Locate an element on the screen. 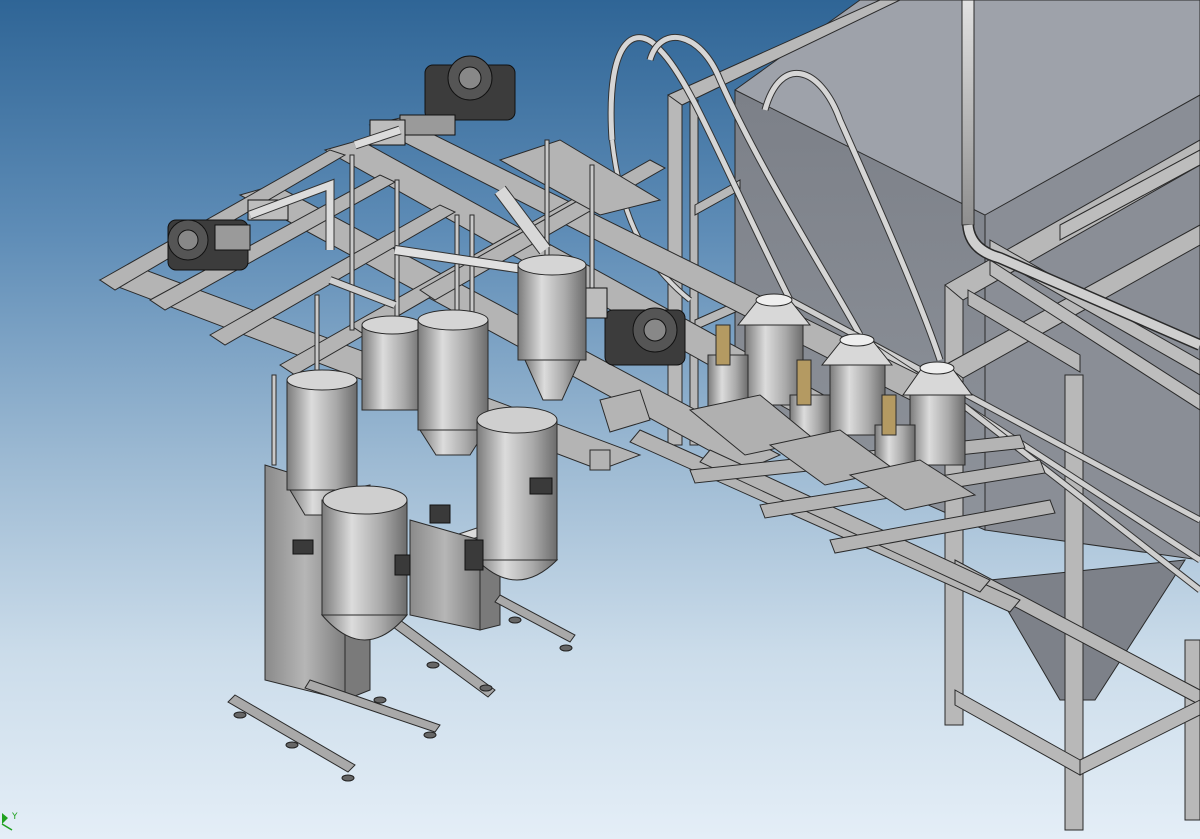 The image size is (1200, 839). axis-triad-icon is located at coordinates (20, 819).